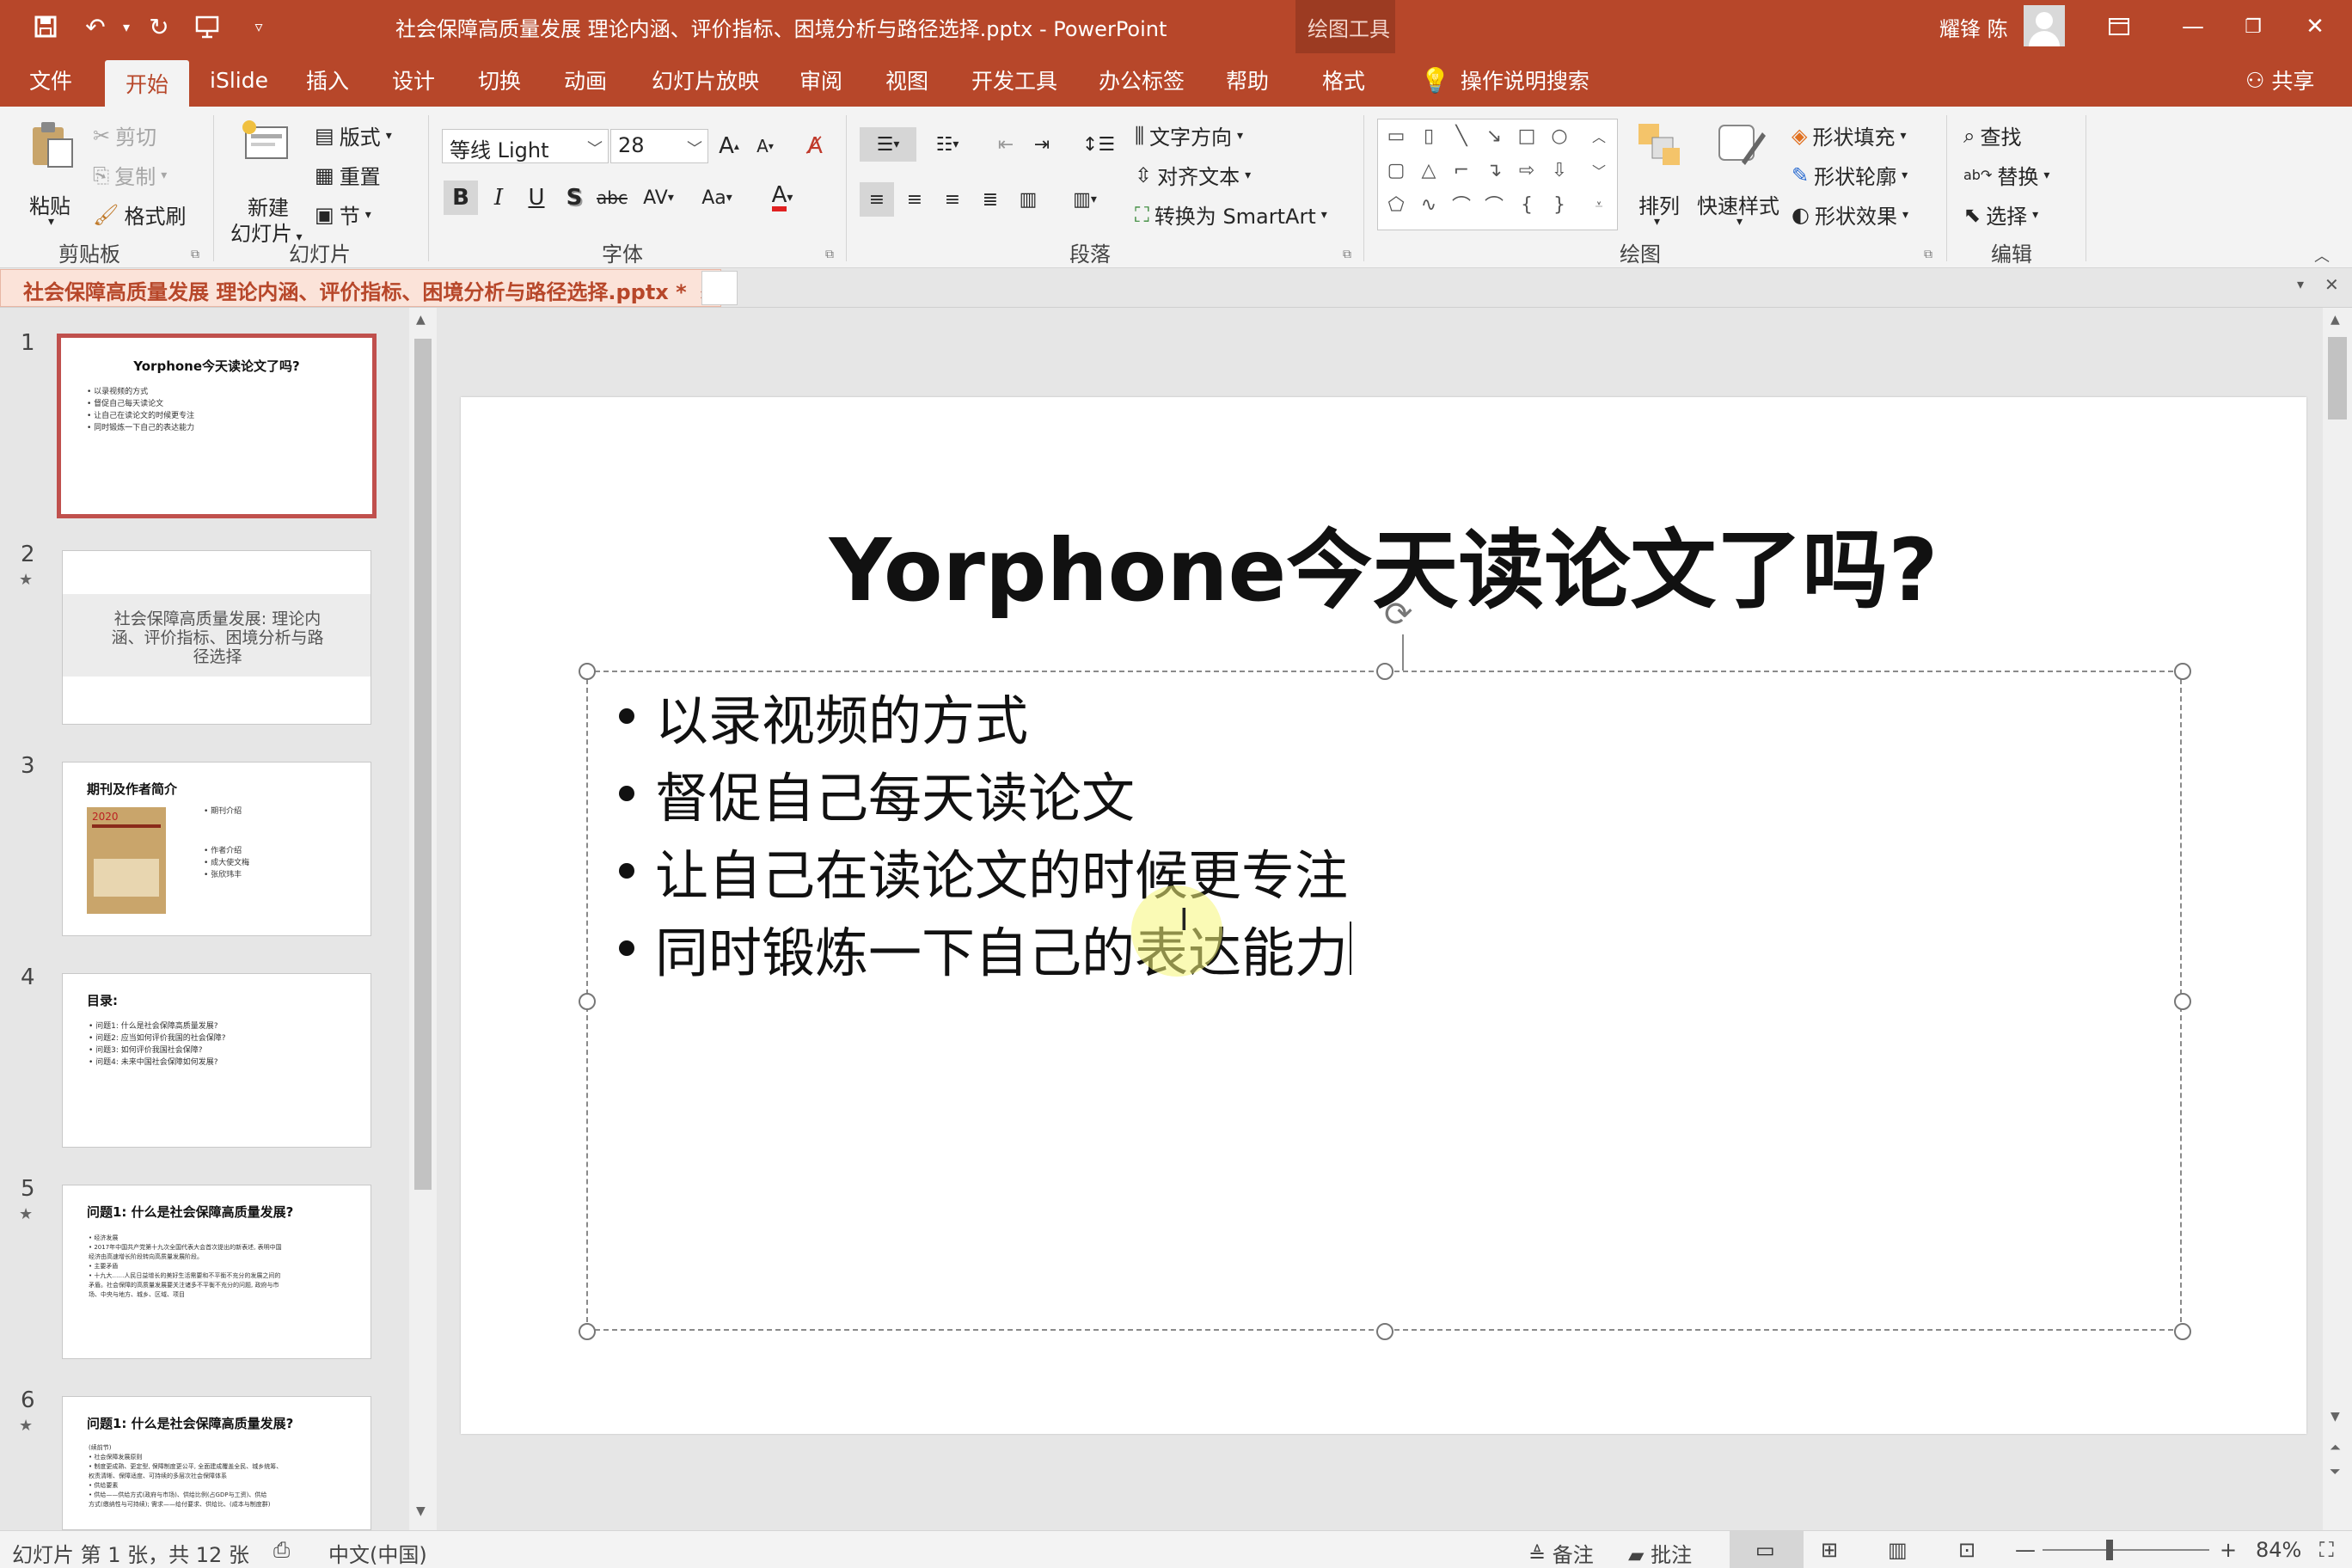 The width and height of the screenshot is (2352, 1568). I want to click on elbow-arrow-shape-icon: ↴, so click(1494, 170).